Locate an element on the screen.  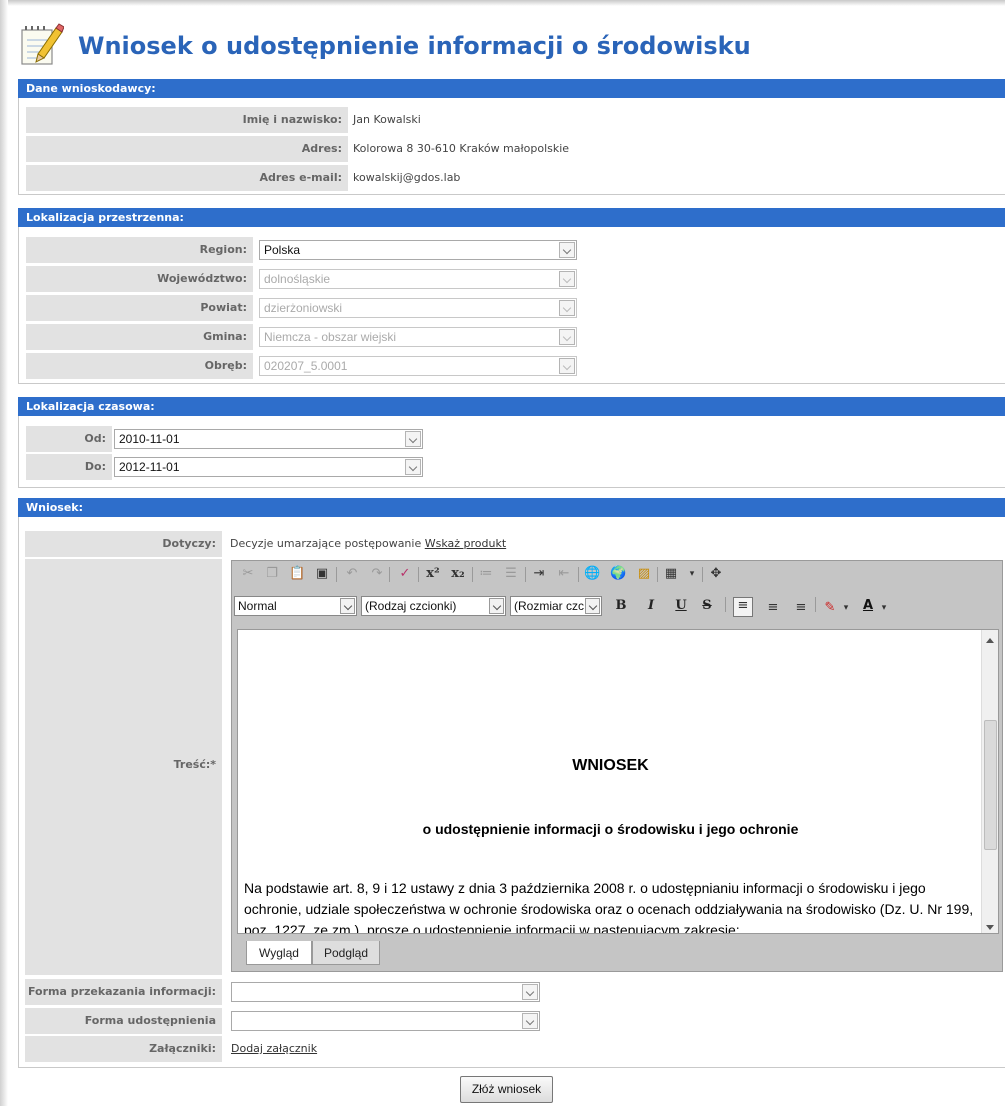
date-from-select: 2010-11-01 is located at coordinates (268, 439).